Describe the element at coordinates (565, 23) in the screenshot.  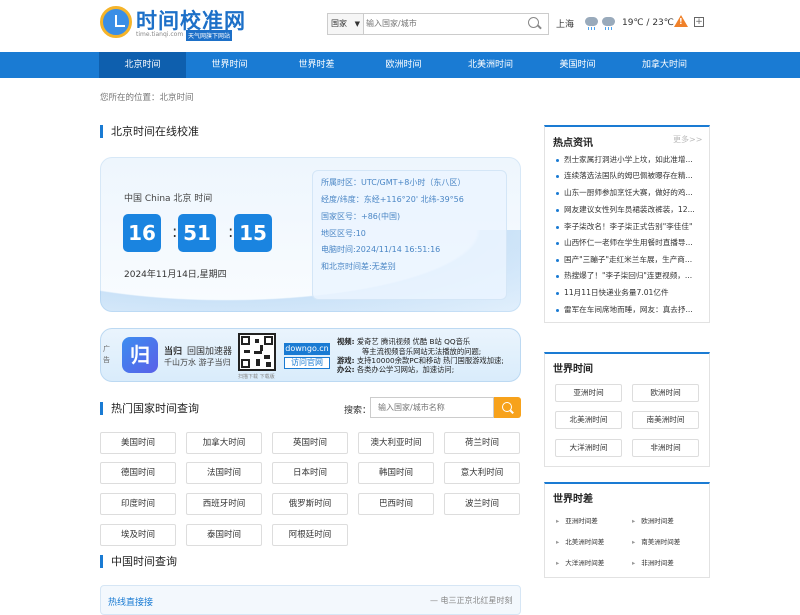
I see `weather-city: 上海` at that location.